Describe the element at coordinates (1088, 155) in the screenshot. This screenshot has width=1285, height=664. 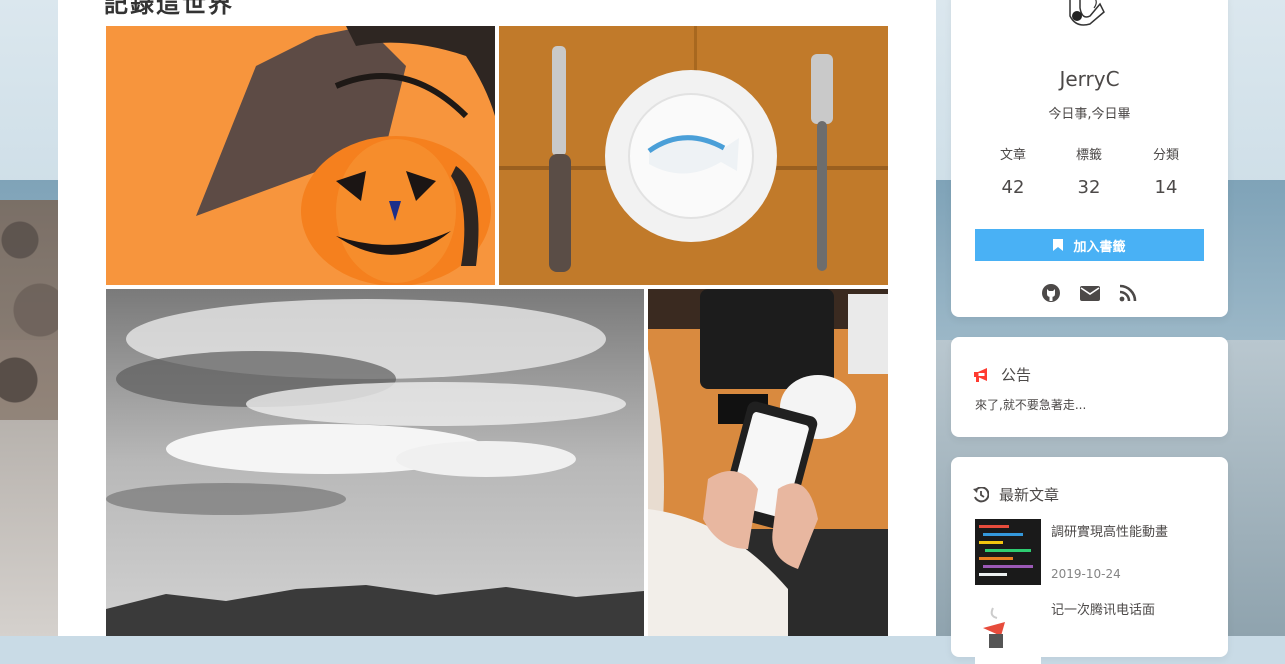
I see `stat-label: 標籤` at that location.